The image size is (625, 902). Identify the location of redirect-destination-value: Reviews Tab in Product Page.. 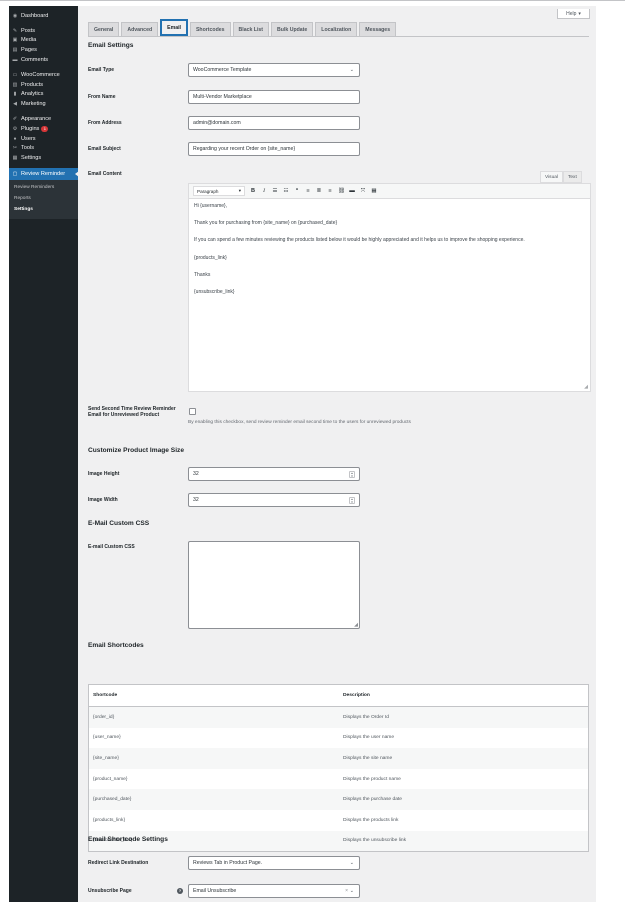
(228, 863).